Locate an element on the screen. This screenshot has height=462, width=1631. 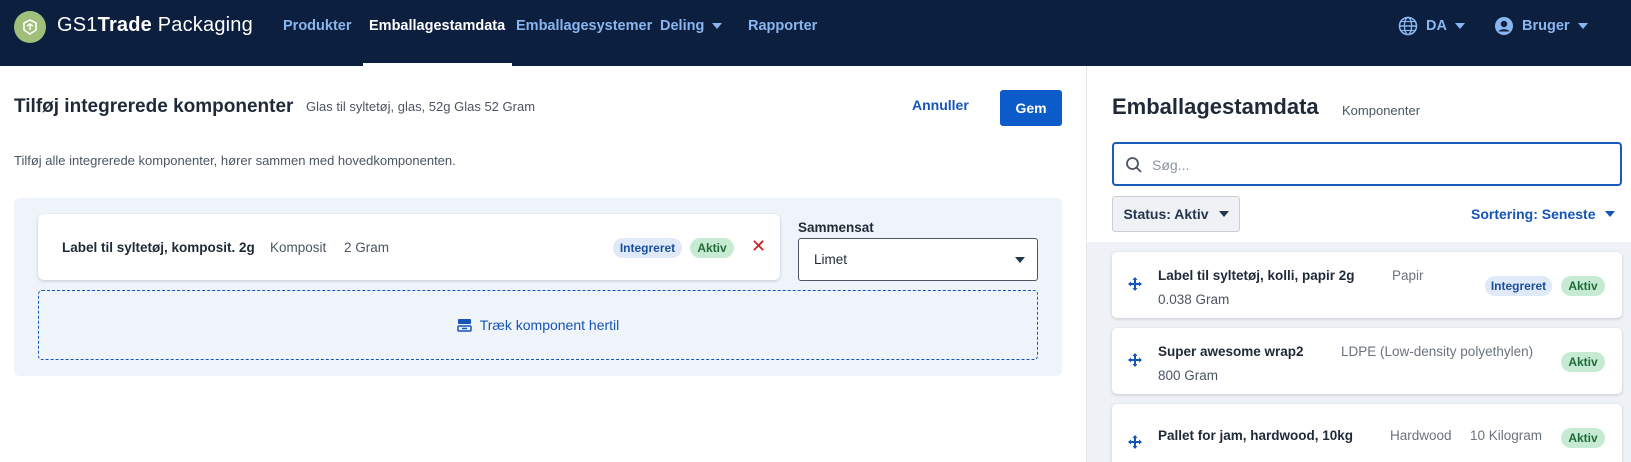
user-circle-icon is located at coordinates (1504, 26).